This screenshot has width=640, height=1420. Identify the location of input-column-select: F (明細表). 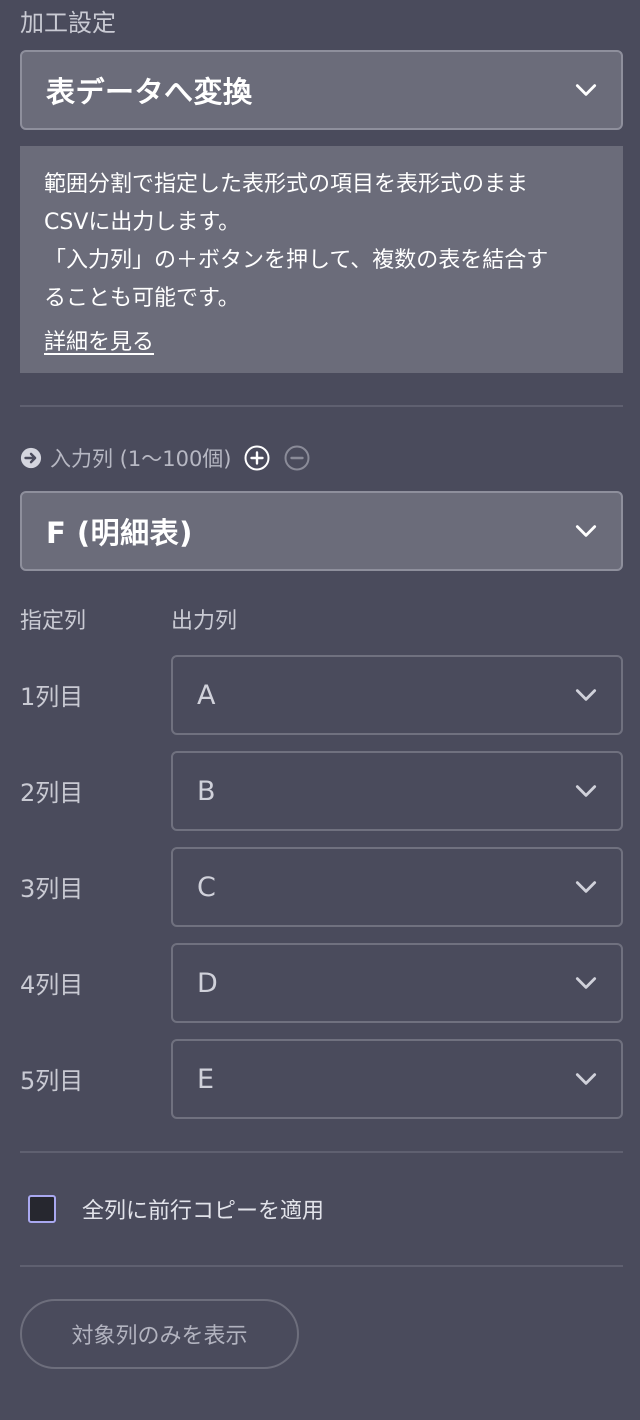
(321, 531).